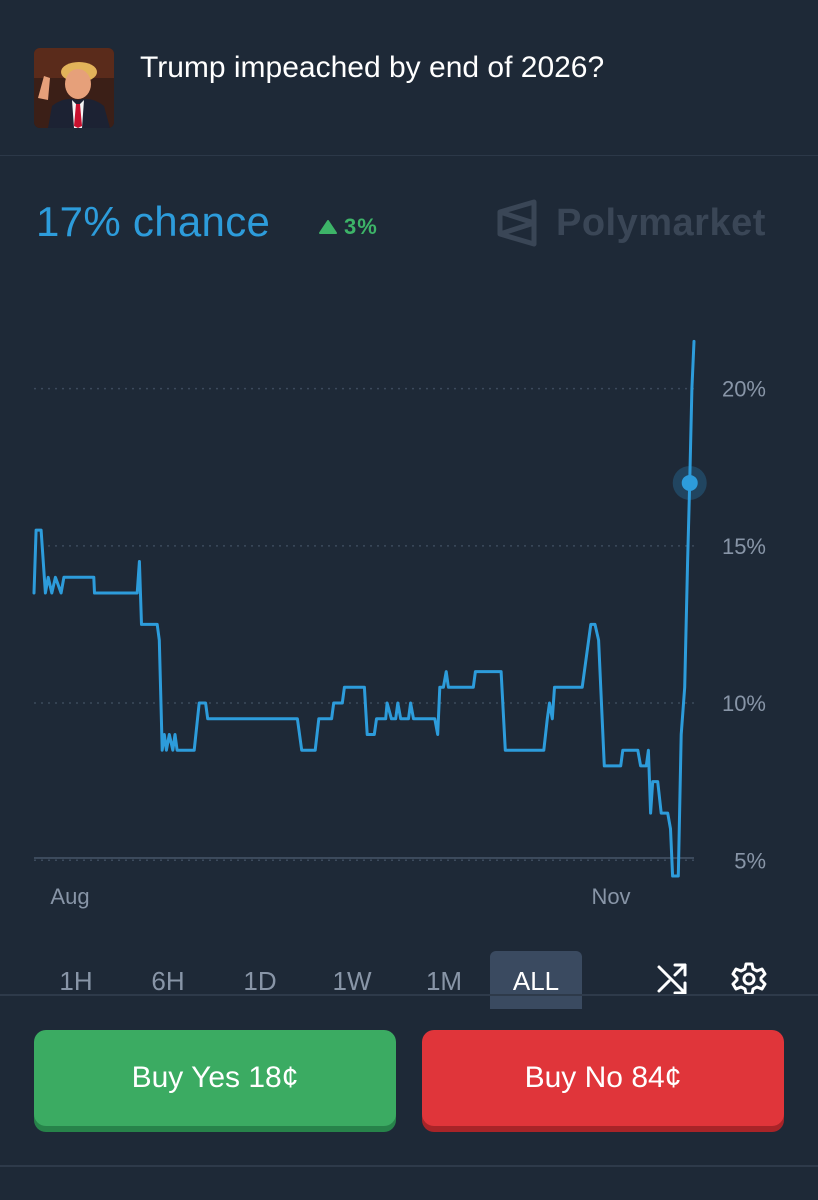 This screenshot has height=1200, width=818. I want to click on buy-yes-button: Buy Yes 18¢, so click(215, 1078).